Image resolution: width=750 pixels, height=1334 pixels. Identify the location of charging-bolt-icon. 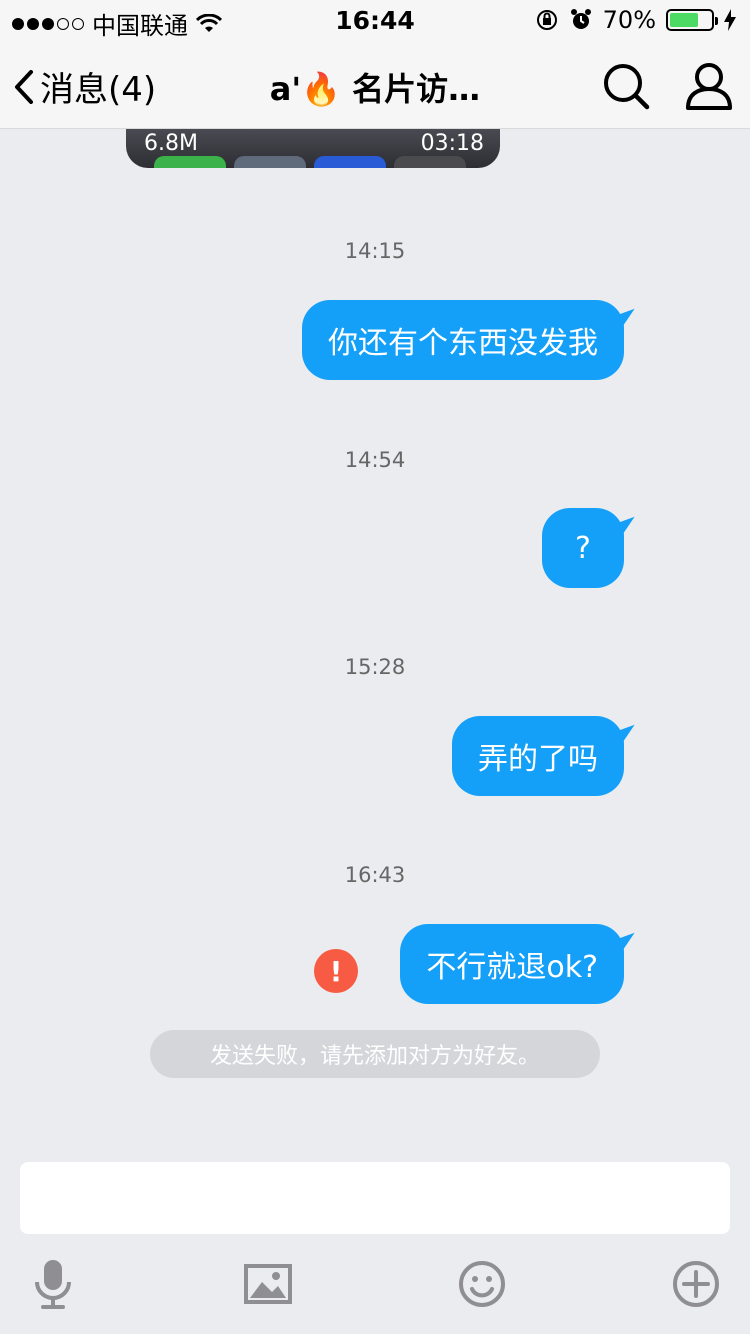
(730, 20).